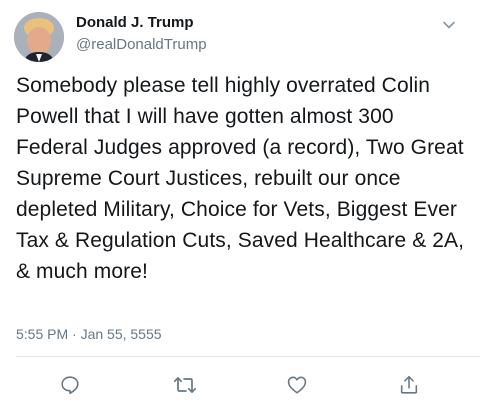  I want to click on timestamp: 5:55 PM · Jan 55, 5555, so click(89, 334).